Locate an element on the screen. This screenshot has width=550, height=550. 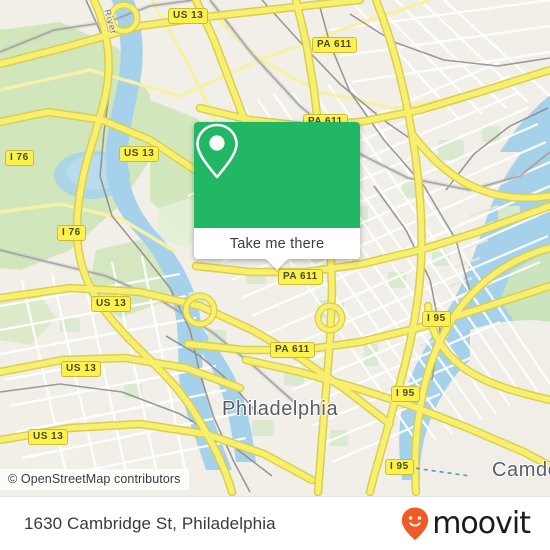
moovit-brand: moovit is located at coordinates (465, 523).